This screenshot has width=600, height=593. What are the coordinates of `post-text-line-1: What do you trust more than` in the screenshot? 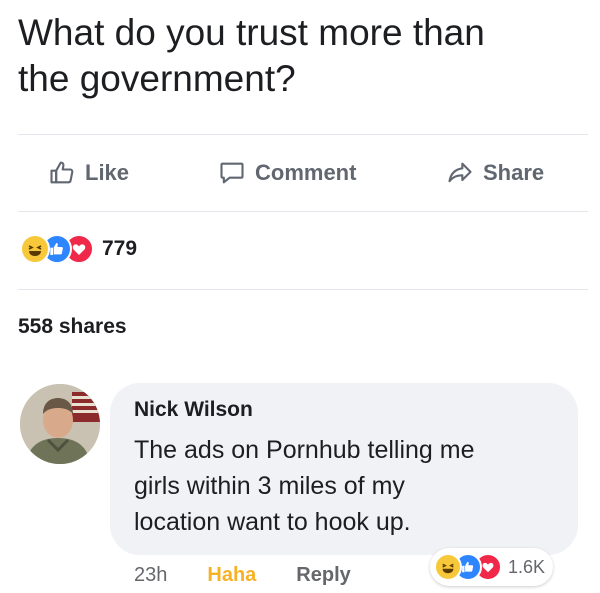 It's located at (251, 32).